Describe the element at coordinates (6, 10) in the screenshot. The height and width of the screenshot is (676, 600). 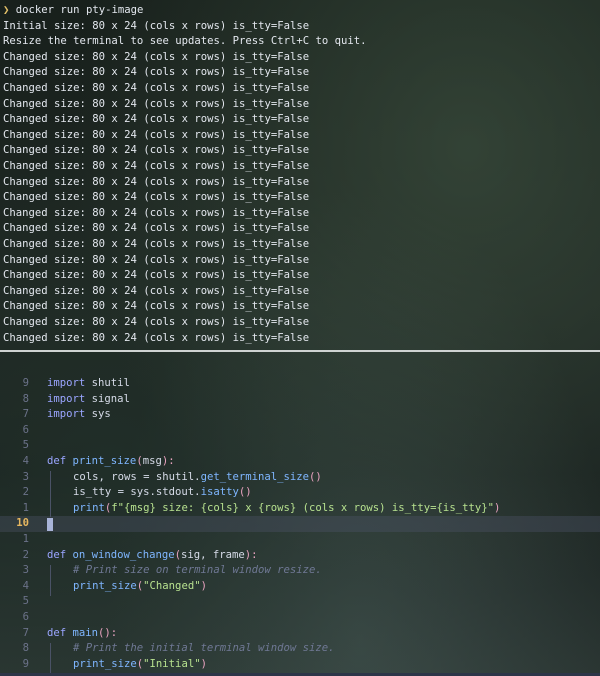
I see `prompt-symbol: ❯` at that location.